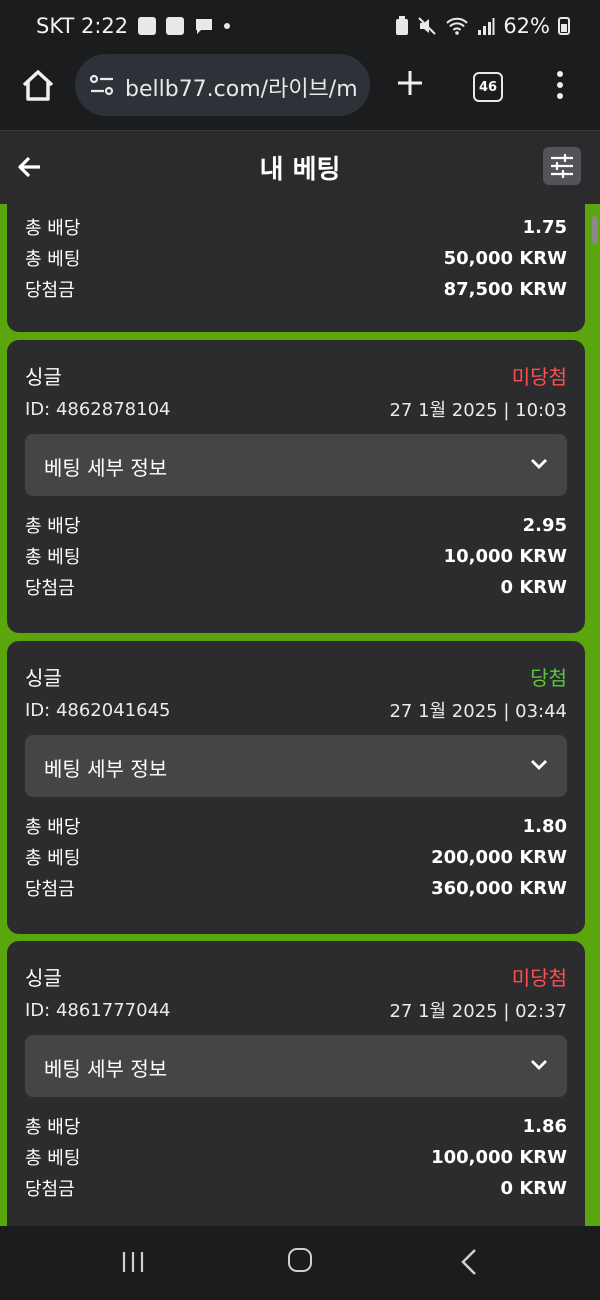 This screenshot has height=1300, width=600. I want to click on tab-switcher-button: 46, so click(488, 87).